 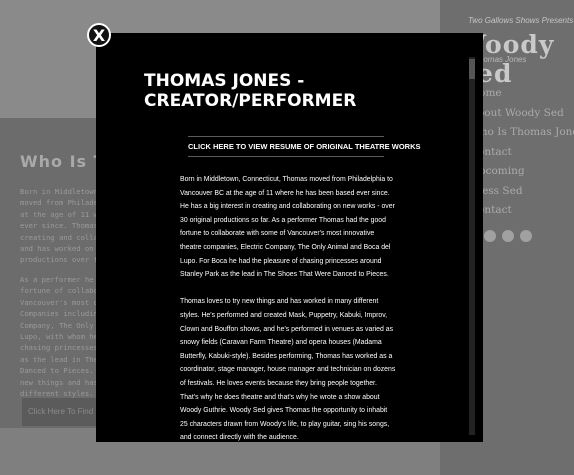 I want to click on nav-item: Home, so click(x=486, y=93).